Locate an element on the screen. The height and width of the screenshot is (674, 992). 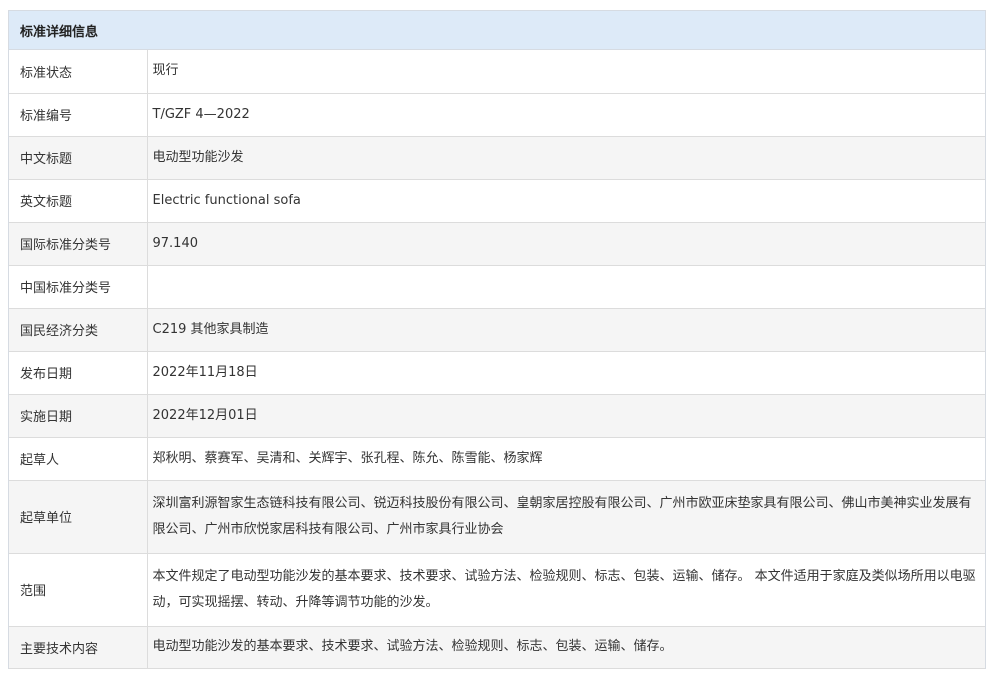
row-label: 标准状态 is located at coordinates (78, 72).